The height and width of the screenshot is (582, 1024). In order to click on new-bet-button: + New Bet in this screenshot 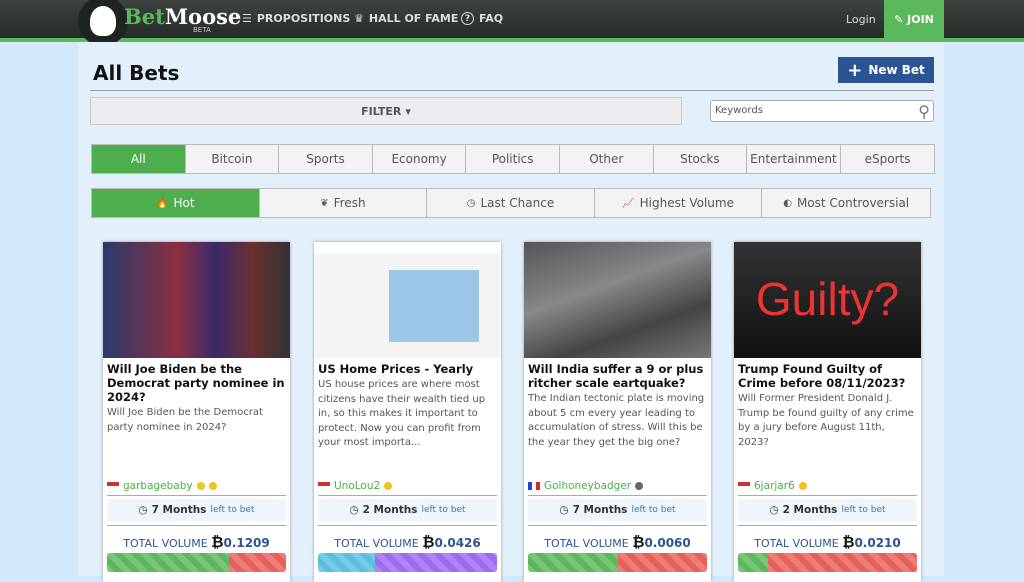, I will do `click(886, 70)`.